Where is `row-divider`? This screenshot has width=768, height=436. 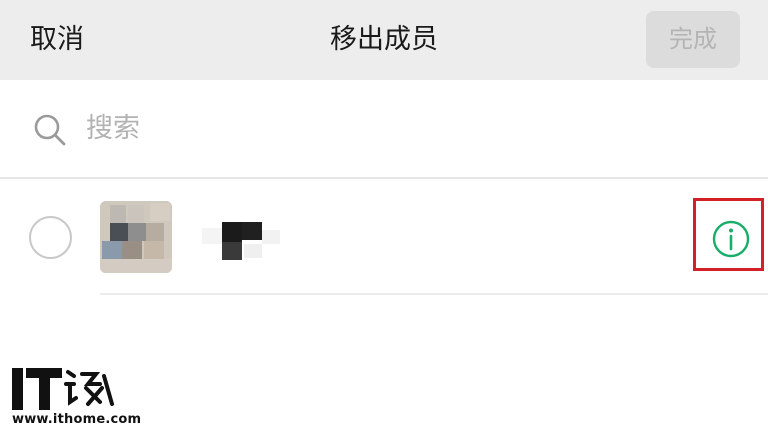
row-divider is located at coordinates (434, 294).